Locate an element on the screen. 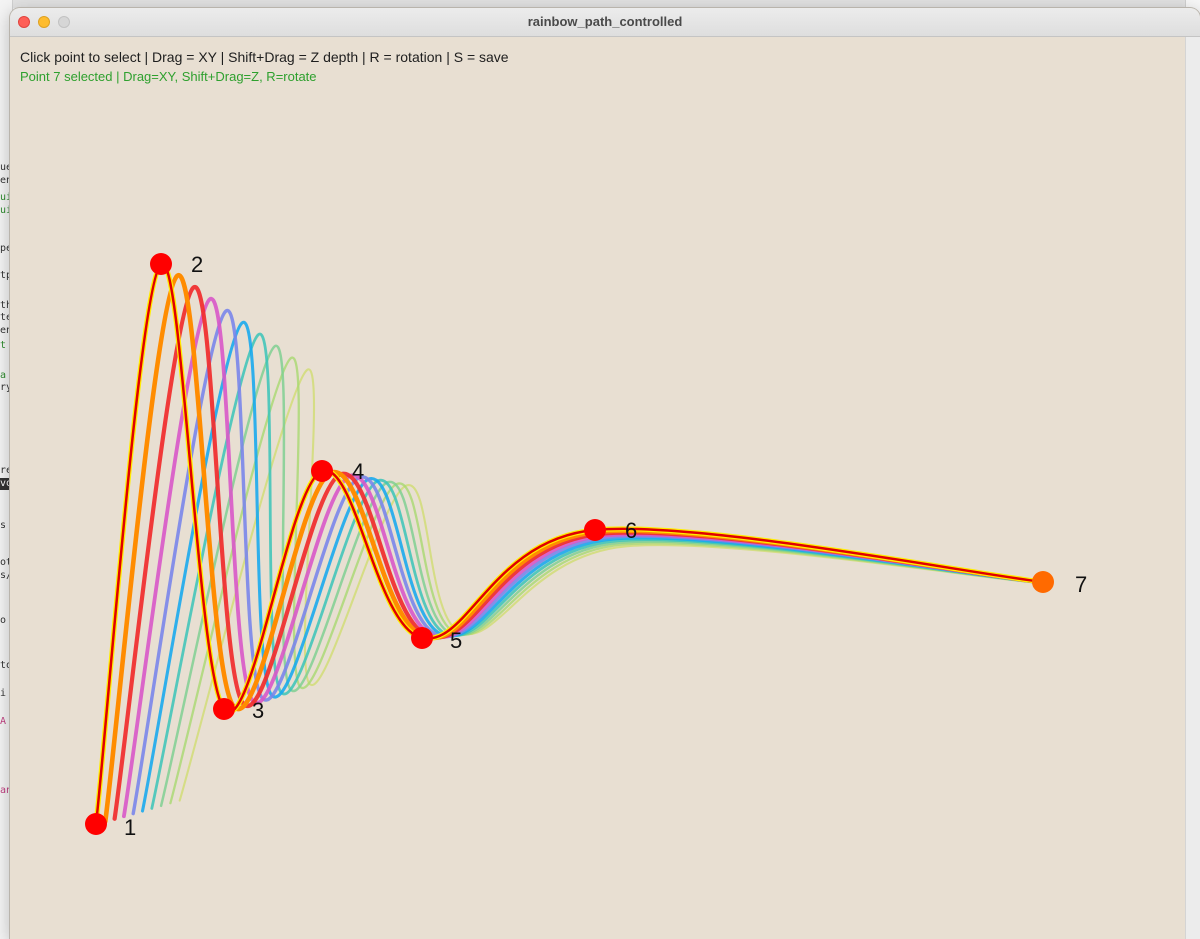  control-point-label: 4 is located at coordinates (358, 471).